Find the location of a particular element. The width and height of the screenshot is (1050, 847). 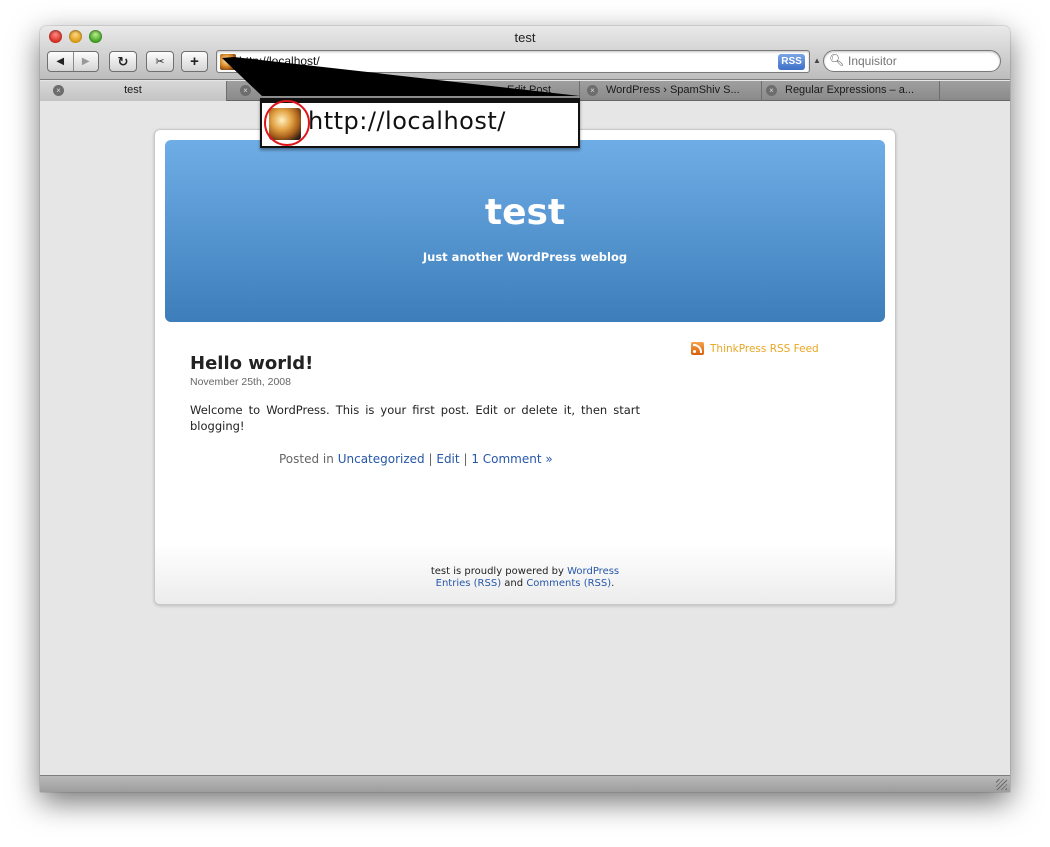

rss-feed-link: ThinkPress RSS Feed is located at coordinates (755, 348).